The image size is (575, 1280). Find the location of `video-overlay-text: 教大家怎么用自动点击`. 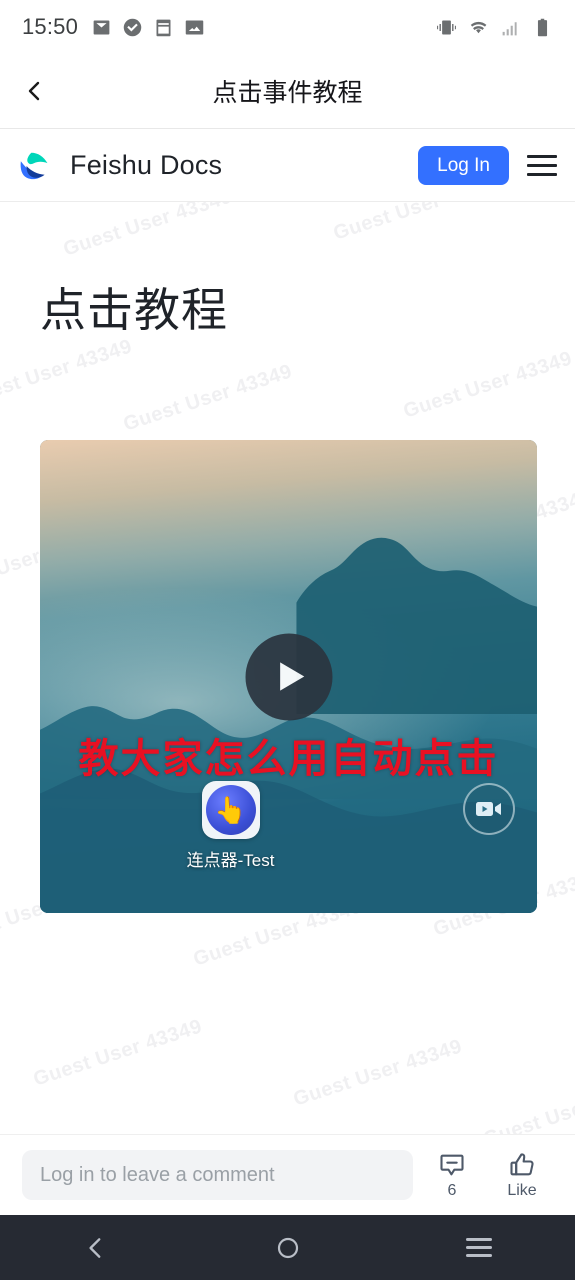

video-overlay-text: 教大家怎么用自动点击 is located at coordinates (288, 759).